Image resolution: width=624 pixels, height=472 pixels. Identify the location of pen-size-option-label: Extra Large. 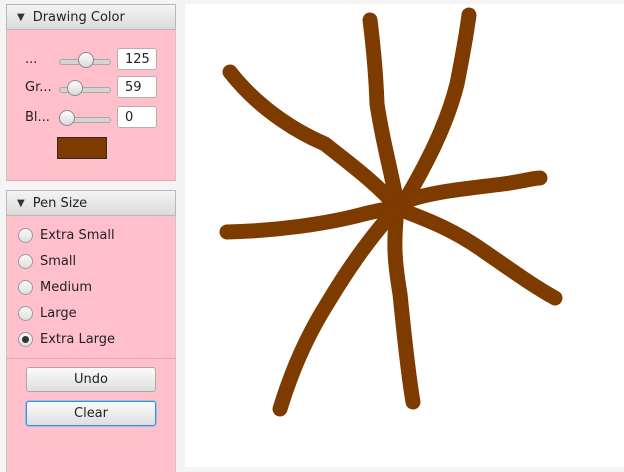
(78, 339).